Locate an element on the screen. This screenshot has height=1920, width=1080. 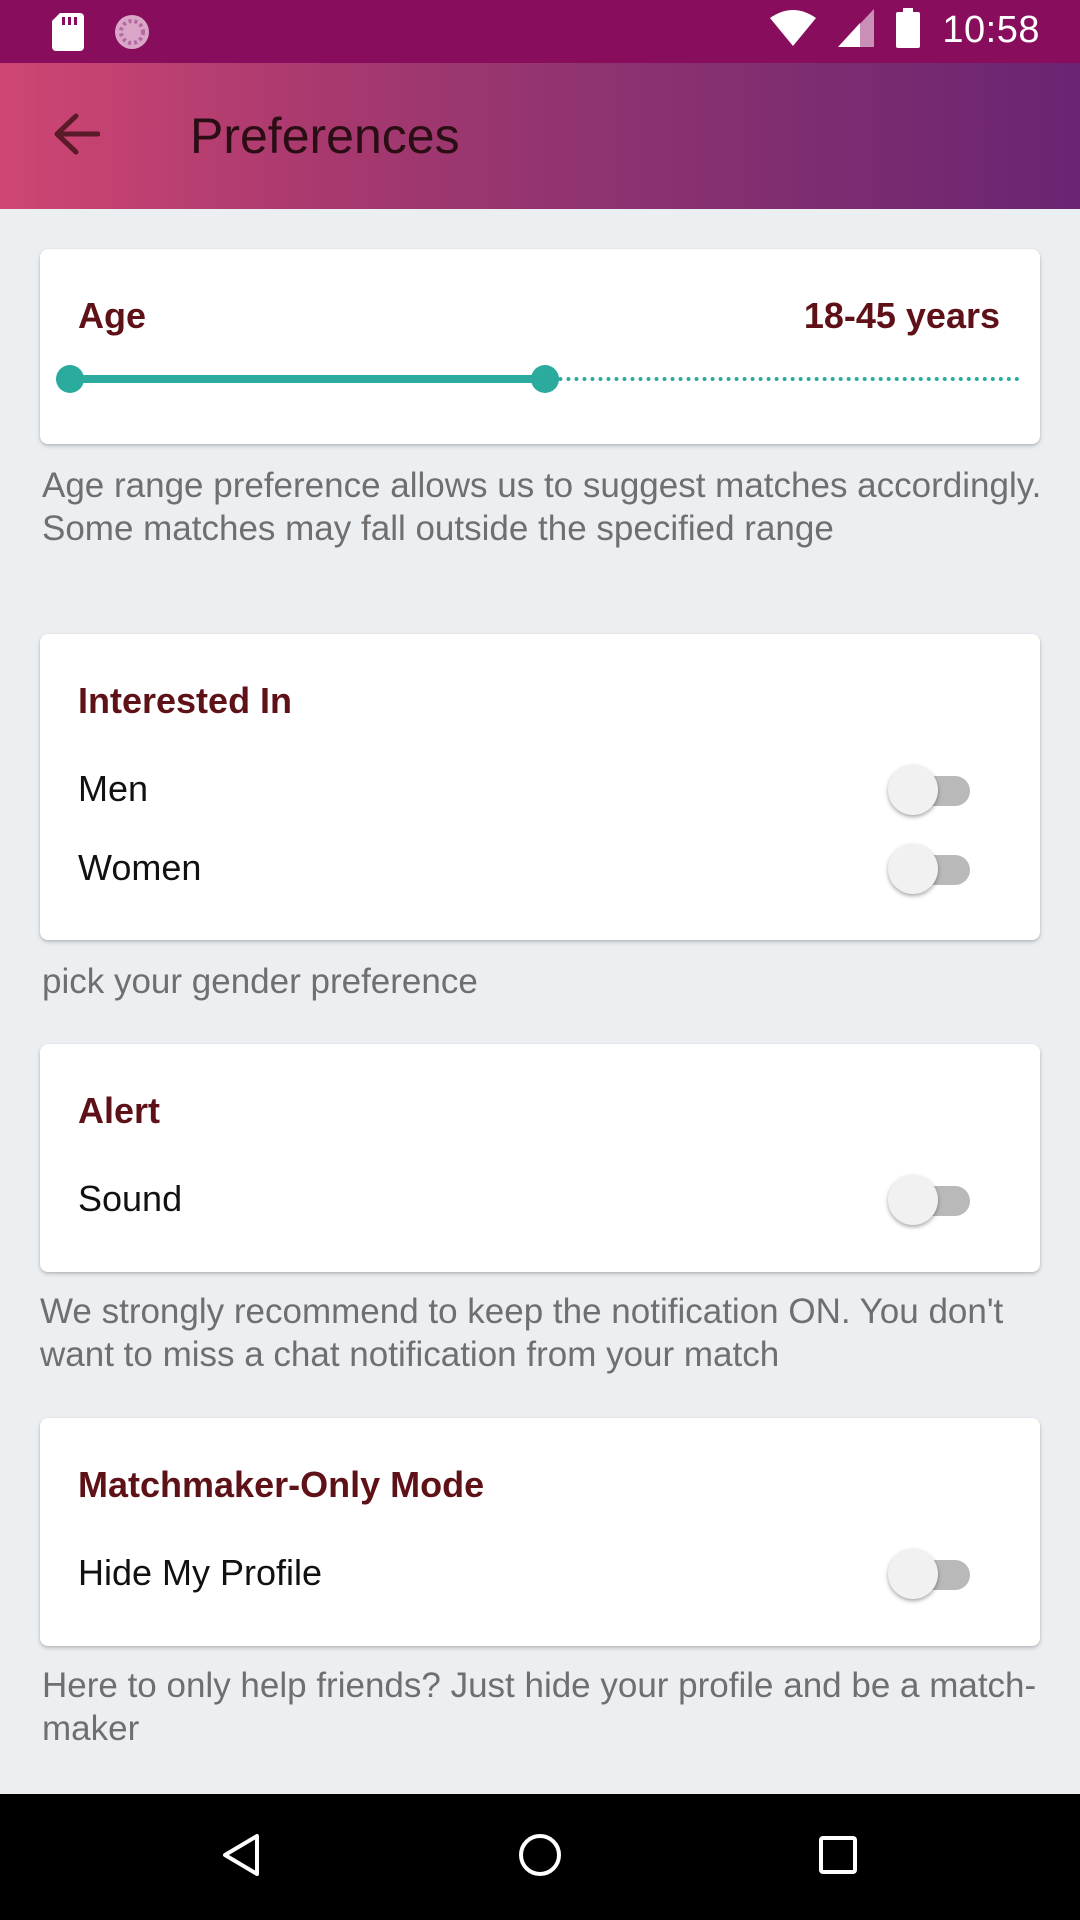
sd-card-icon is located at coordinates (68, 34).